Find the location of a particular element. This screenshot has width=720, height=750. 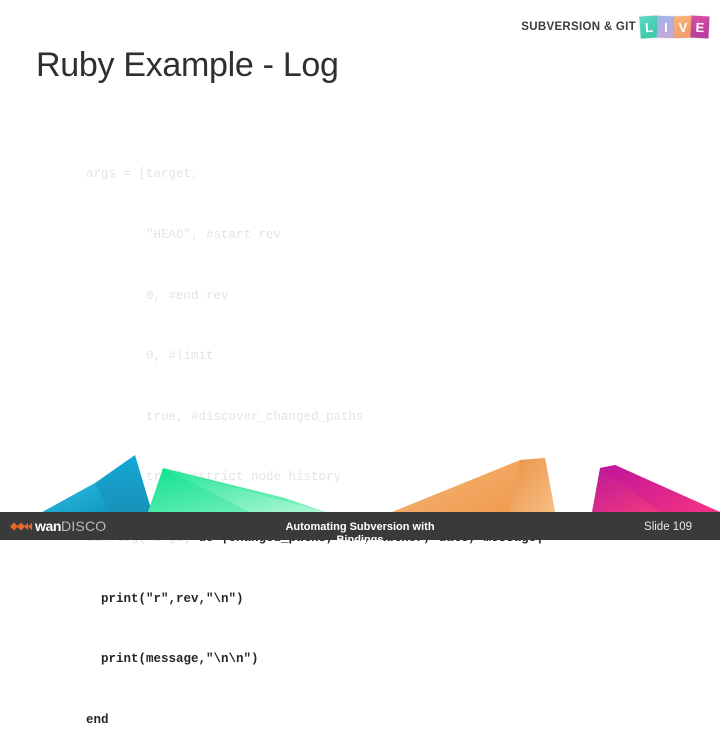

code-line: args = [target, is located at coordinates (315, 174).